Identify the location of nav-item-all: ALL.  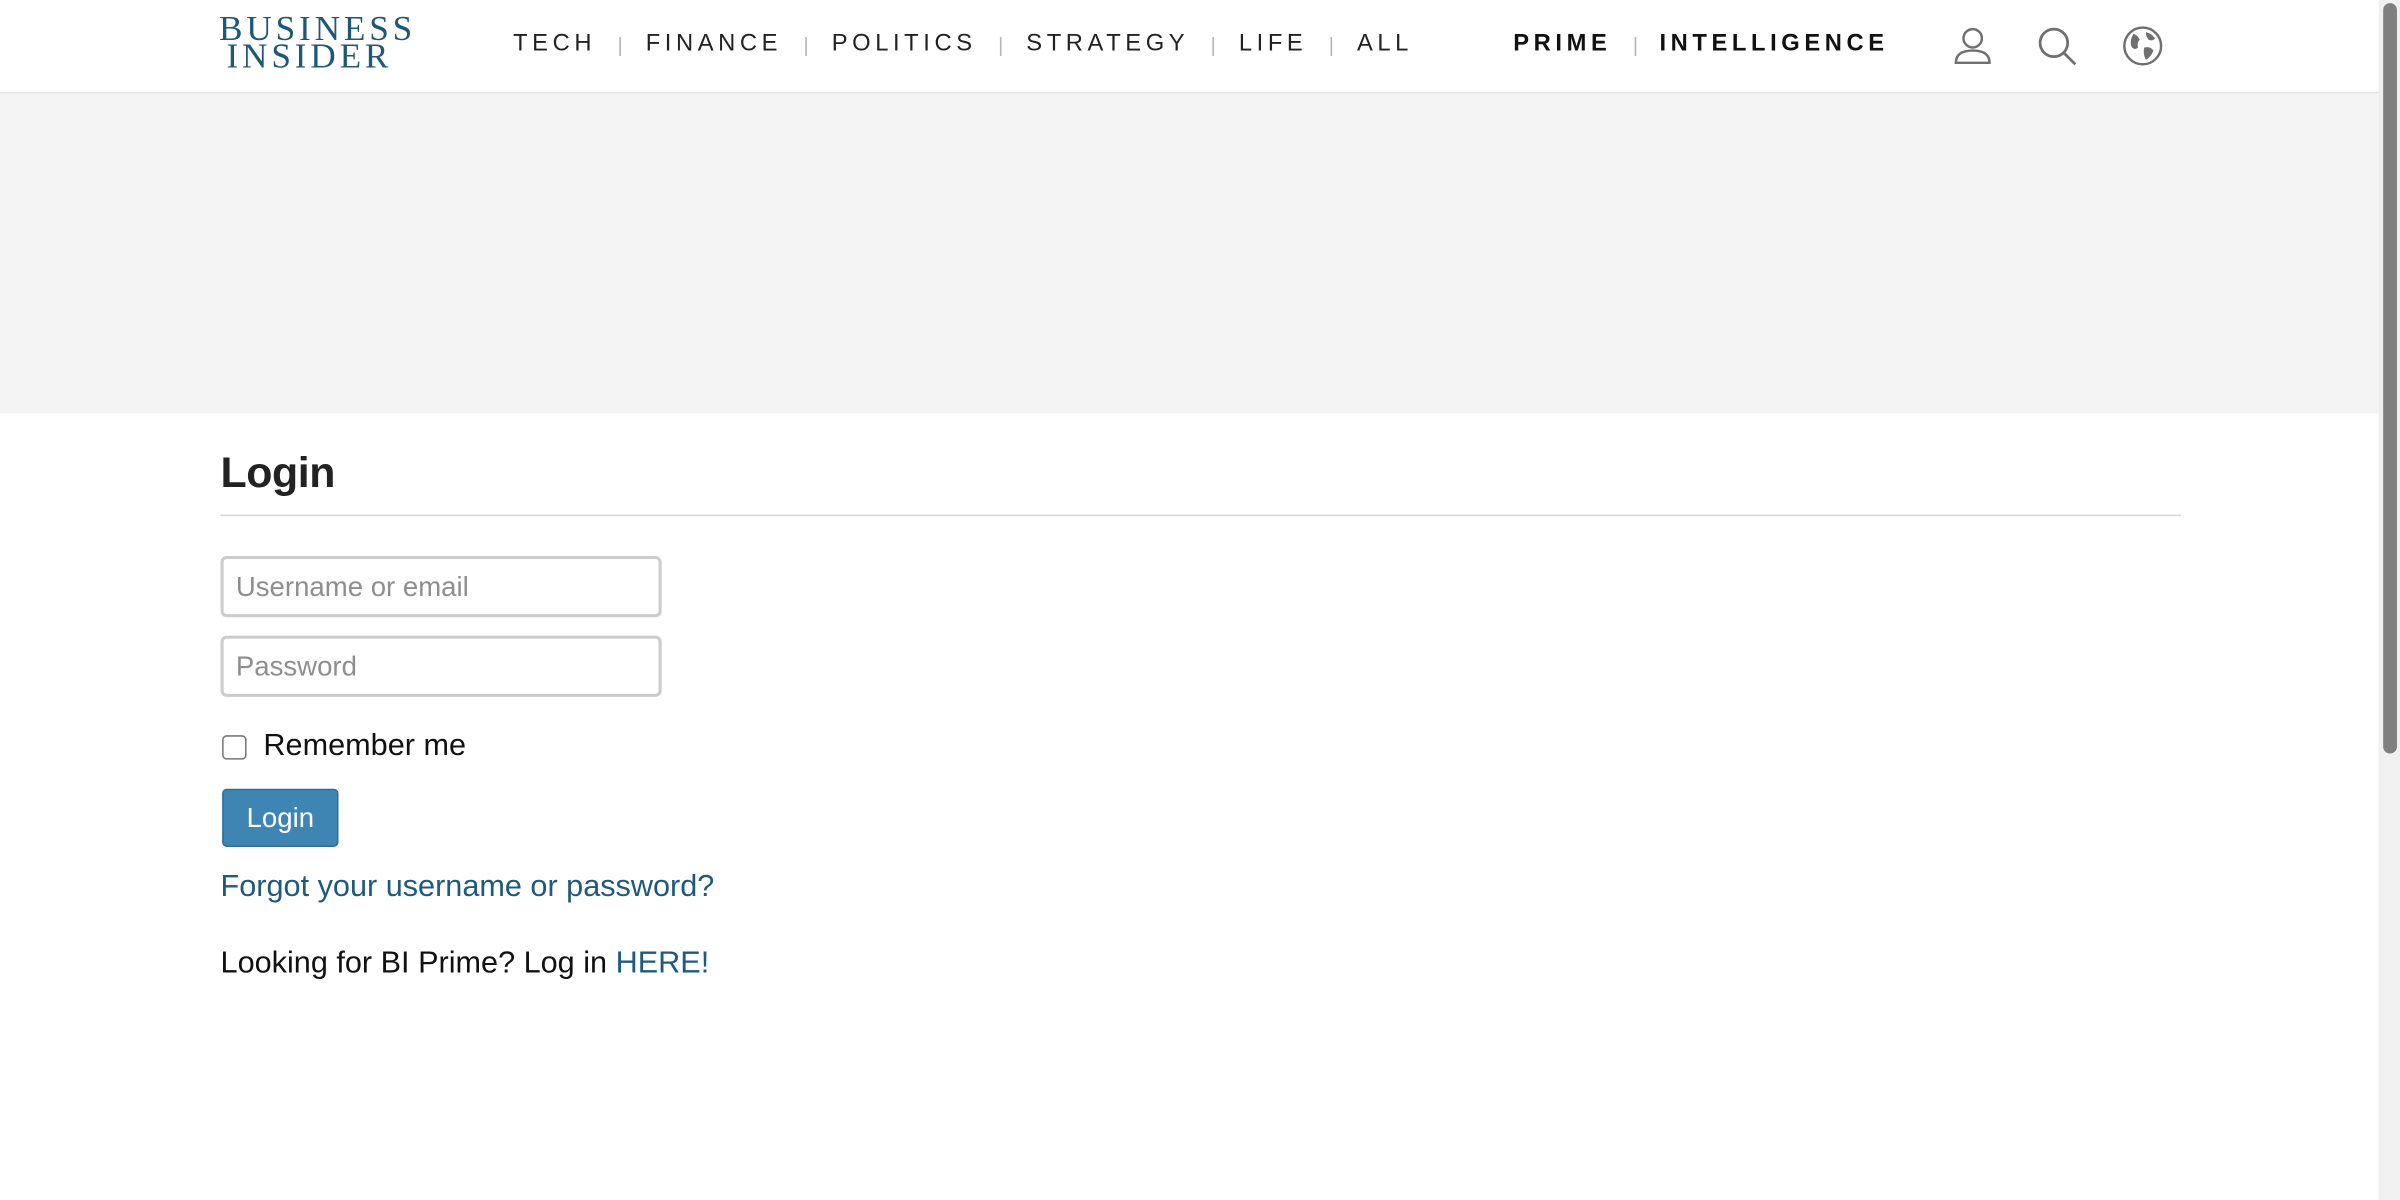
(1385, 45).